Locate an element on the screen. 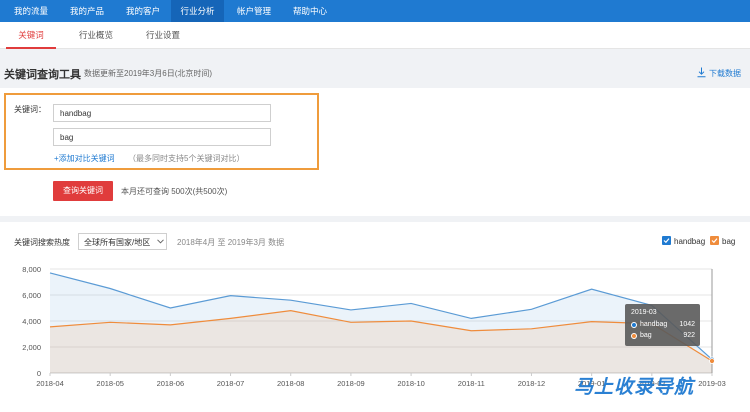 The image size is (750, 412). tooltip-row-handbag: handbag 1042 is located at coordinates (664, 325).